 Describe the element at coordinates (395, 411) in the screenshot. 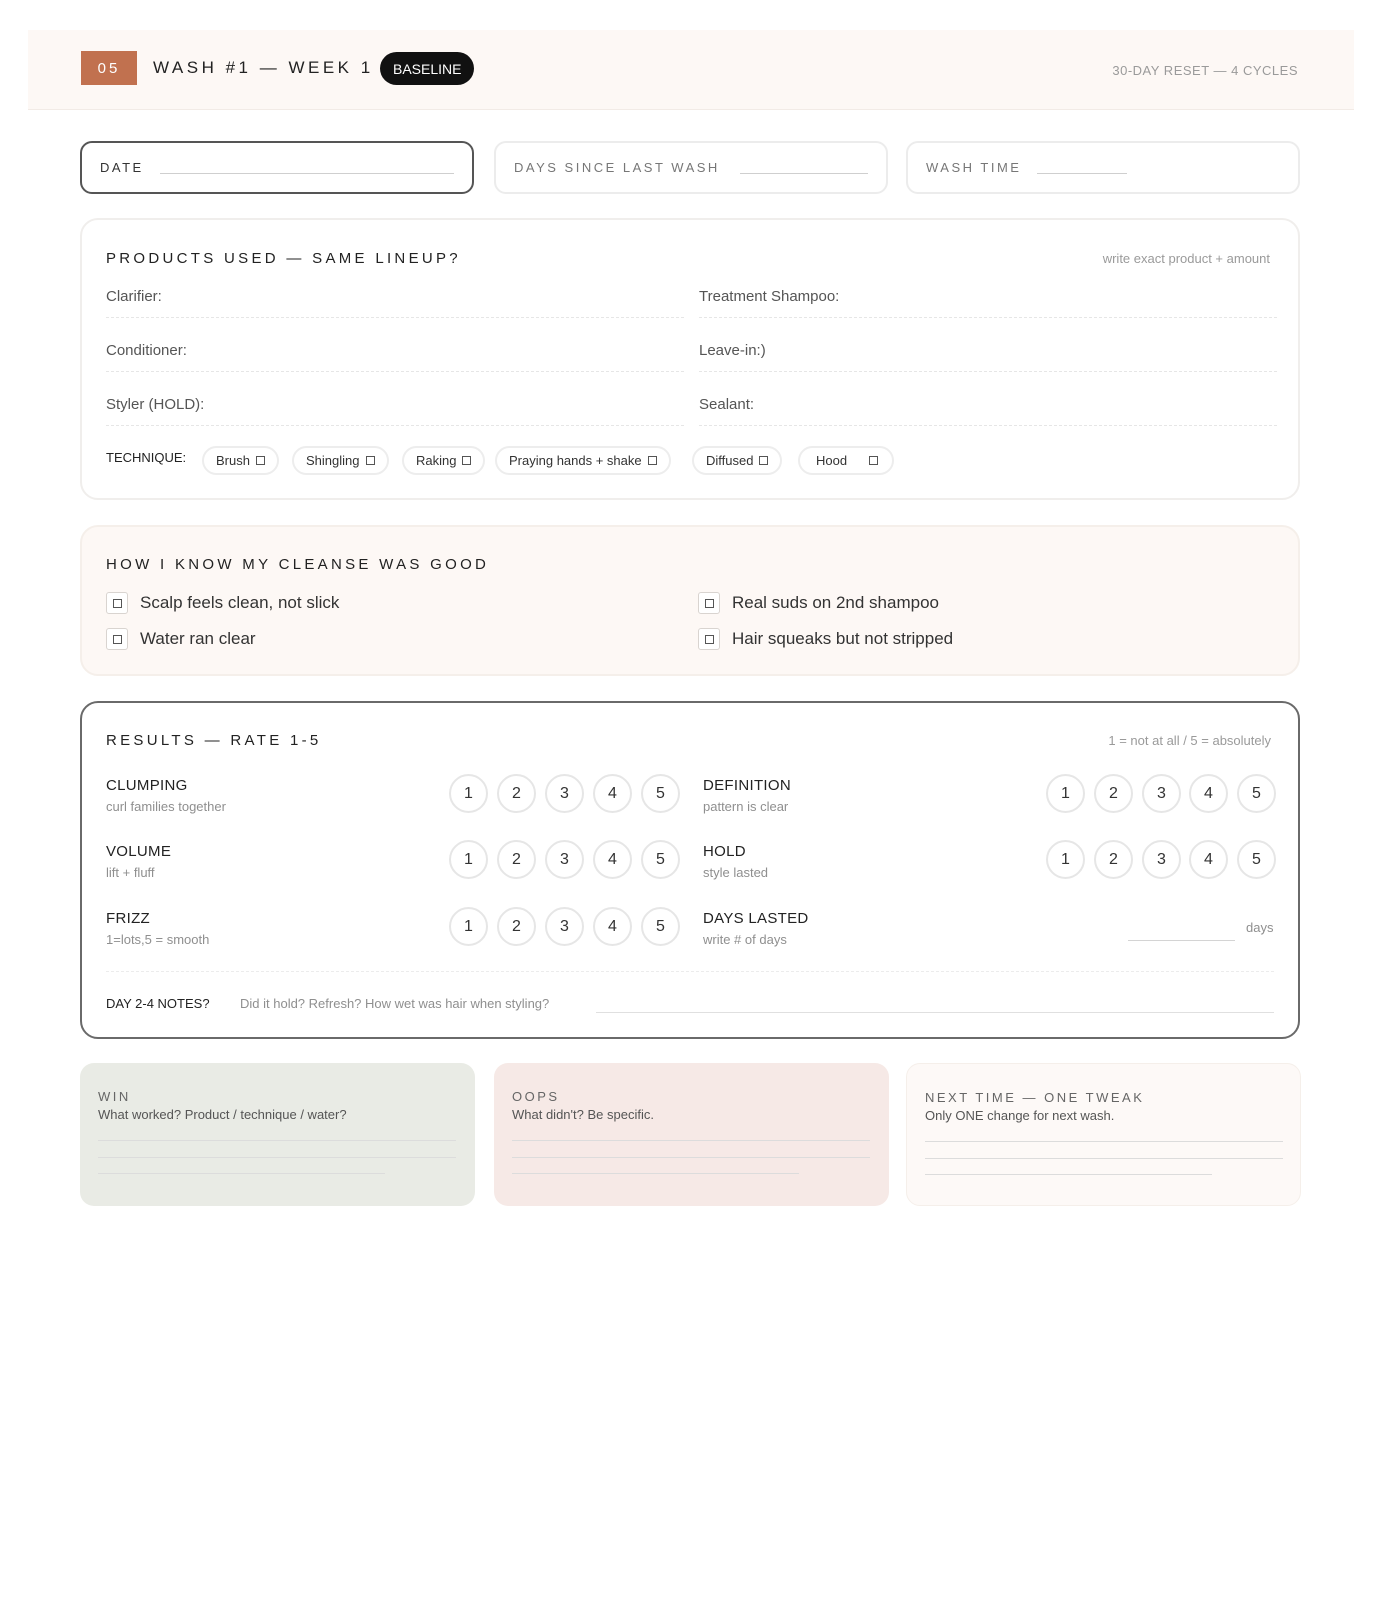

I see `styler-row: Styler (HOLD):` at that location.